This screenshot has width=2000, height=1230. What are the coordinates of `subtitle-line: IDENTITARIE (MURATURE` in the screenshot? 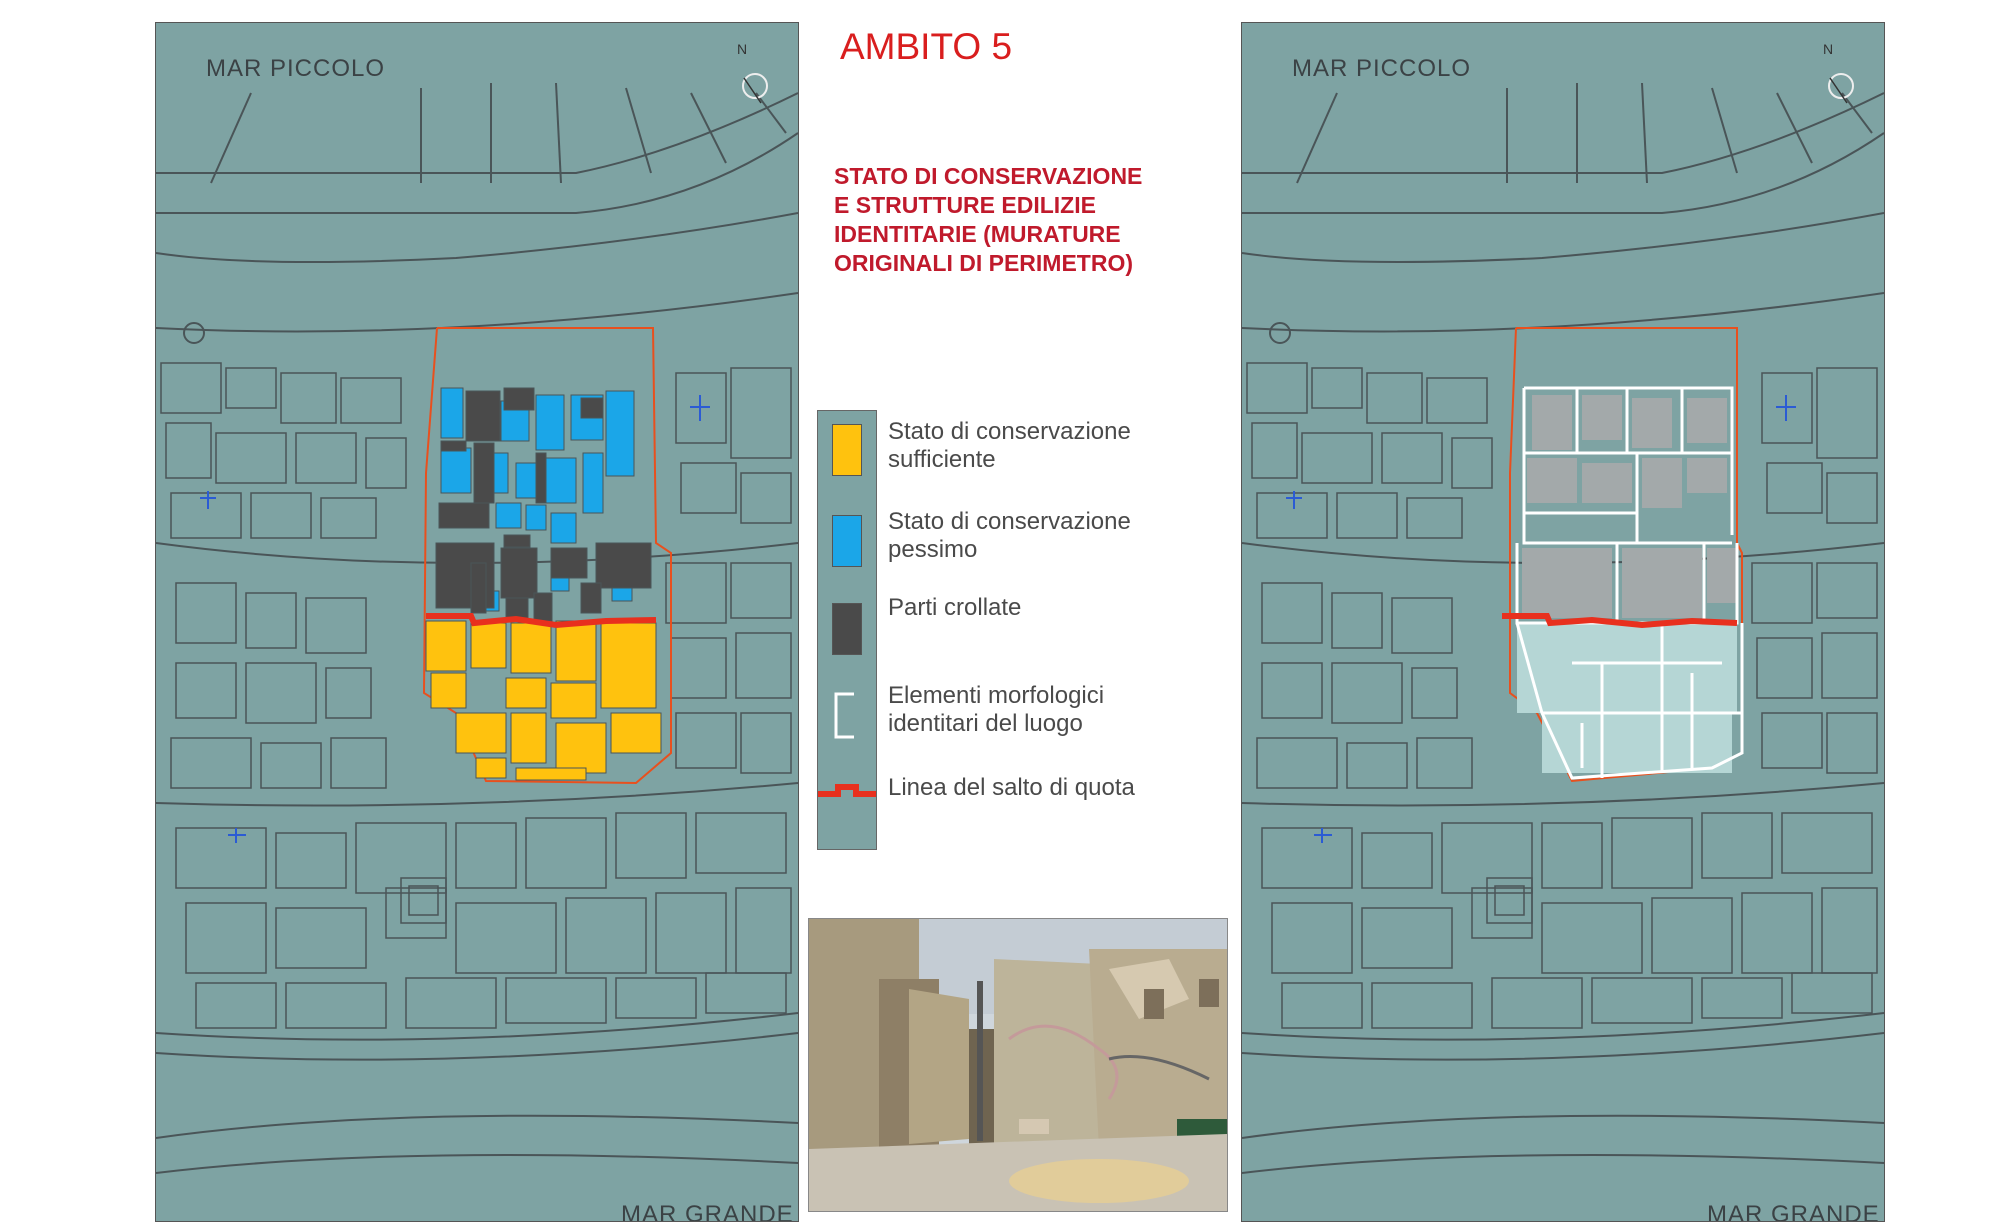 It's located at (977, 234).